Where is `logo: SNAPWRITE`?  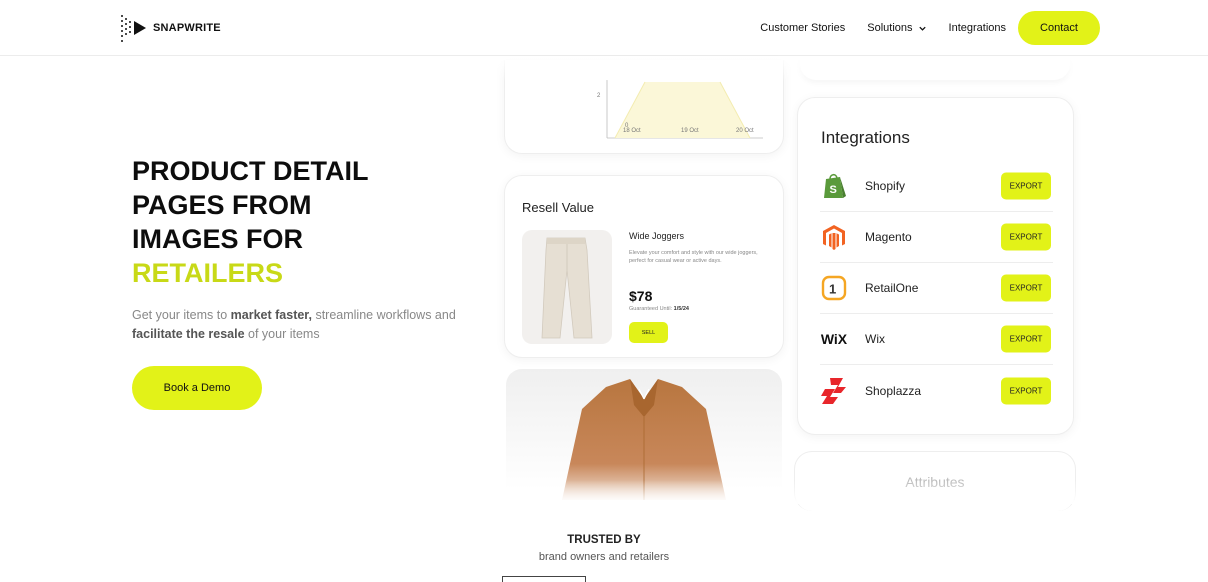 logo: SNAPWRITE is located at coordinates (170, 28).